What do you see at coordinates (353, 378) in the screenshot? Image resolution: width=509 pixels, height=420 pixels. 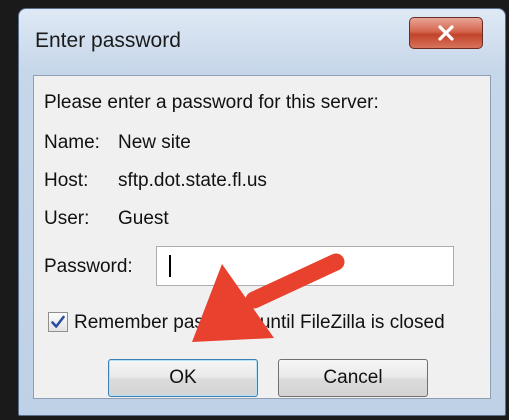 I see `cancel-button: Cancel` at bounding box center [353, 378].